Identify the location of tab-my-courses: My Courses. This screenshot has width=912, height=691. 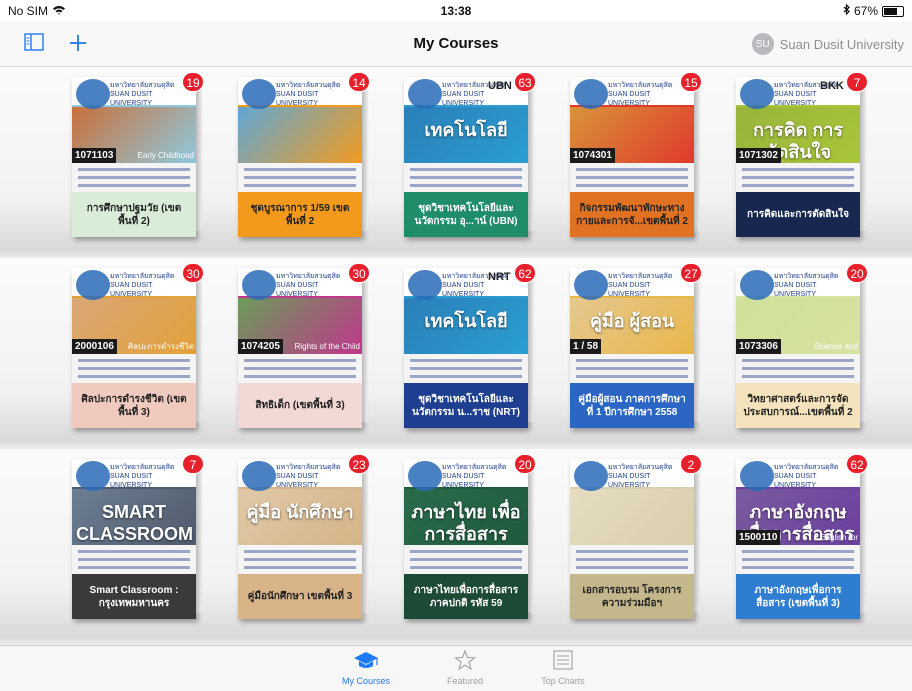
(366, 668).